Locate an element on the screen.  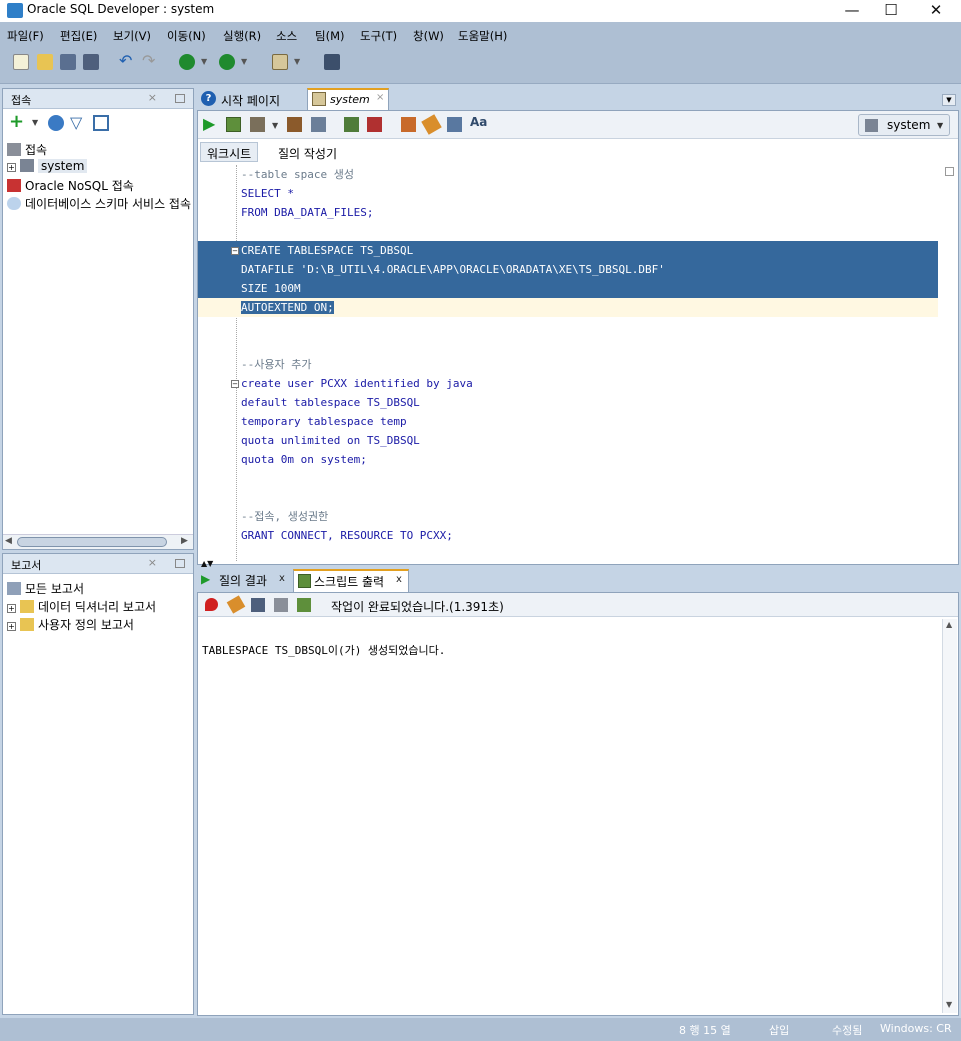
tree-row-all-reports: 모든 보고서 is located at coordinates (45, 588).